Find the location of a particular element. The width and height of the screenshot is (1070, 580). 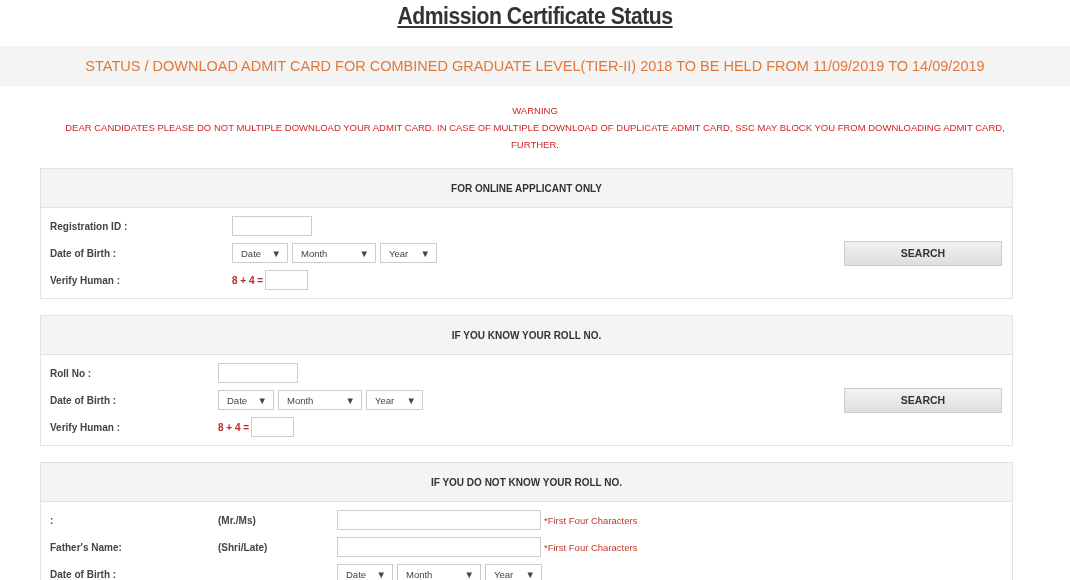

warning-text: DEAR CANDIDATES PLEASE DO NOT MULTIPLE DOWNLOAD YOUR ADMIT CARD. IN CASE OF MULTIPLE DOWNLOAD OF DUPLICATE ADMIT CARD, SSC MAY BLOCK YOU FROM DOWNLOADING ADMIT CARD, FURTHER. is located at coordinates (535, 136).